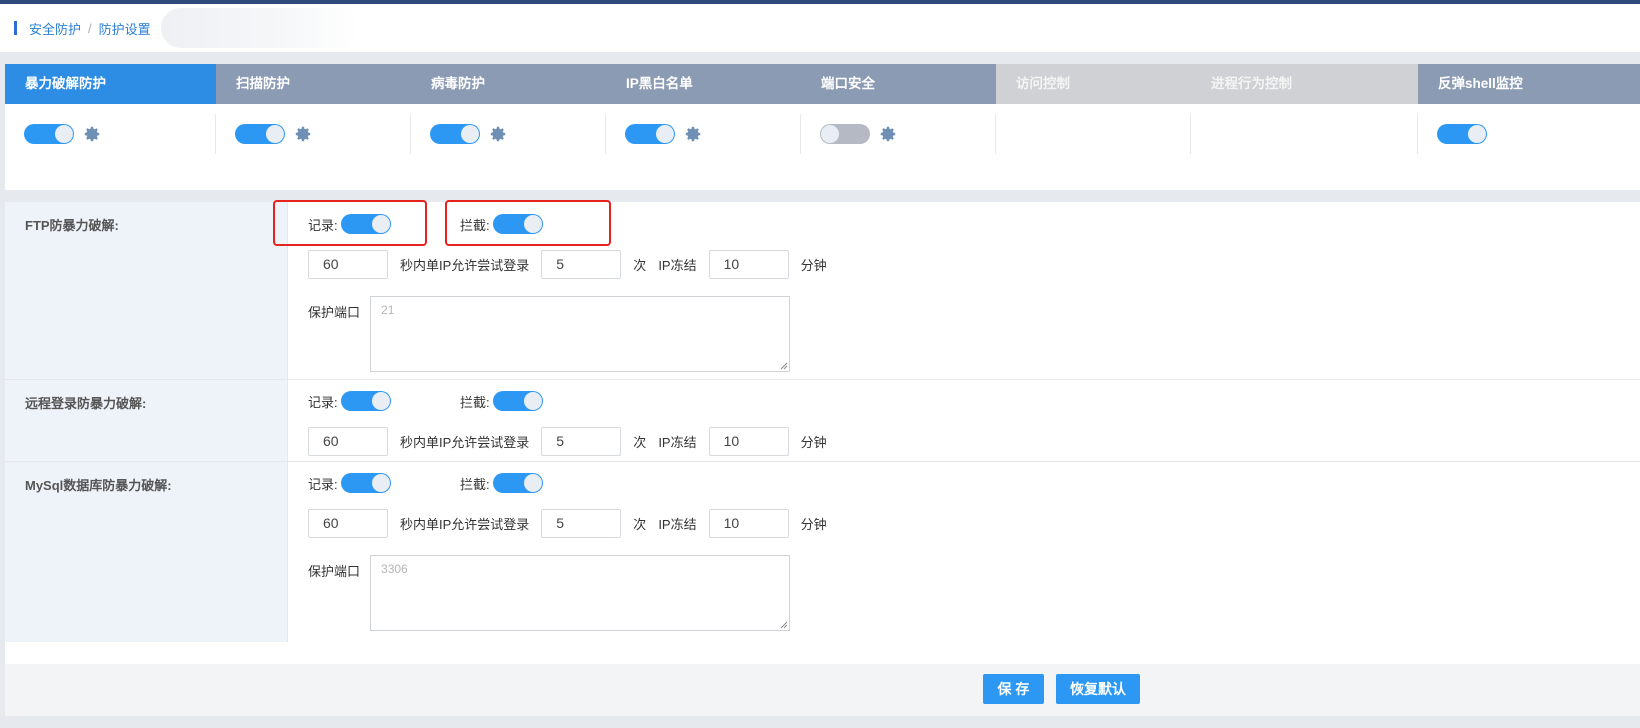 This screenshot has height=728, width=1640. What do you see at coordinates (15, 28) in the screenshot?
I see `breadcrumb-marker` at bounding box center [15, 28].